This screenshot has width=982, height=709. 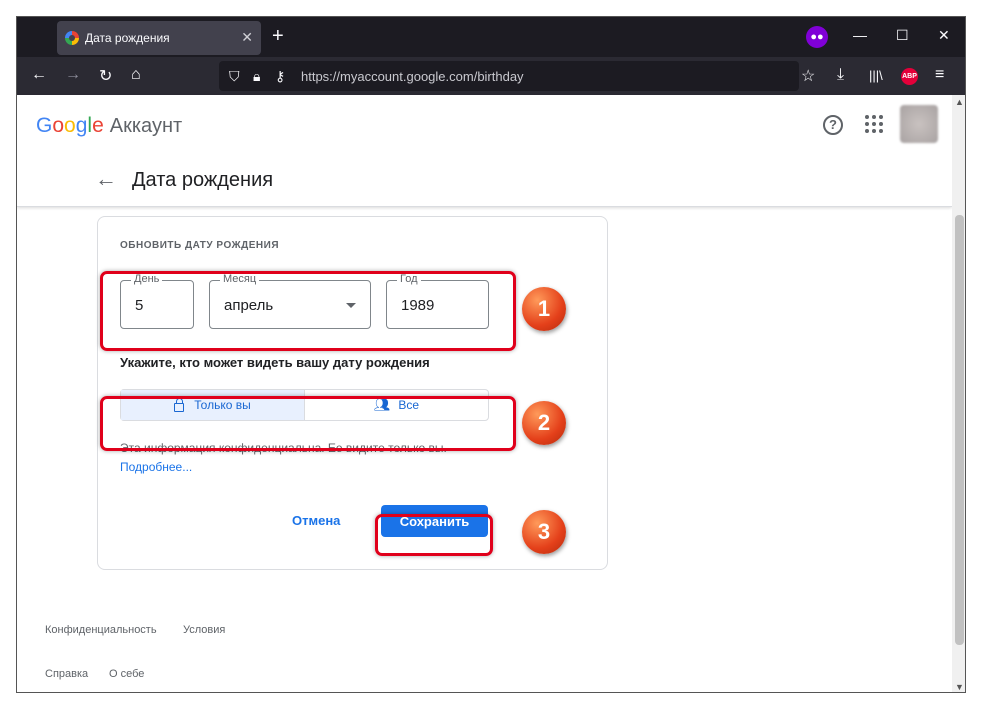 What do you see at coordinates (73, 75) in the screenshot?
I see `forward-arrow-icon: →` at bounding box center [73, 75].